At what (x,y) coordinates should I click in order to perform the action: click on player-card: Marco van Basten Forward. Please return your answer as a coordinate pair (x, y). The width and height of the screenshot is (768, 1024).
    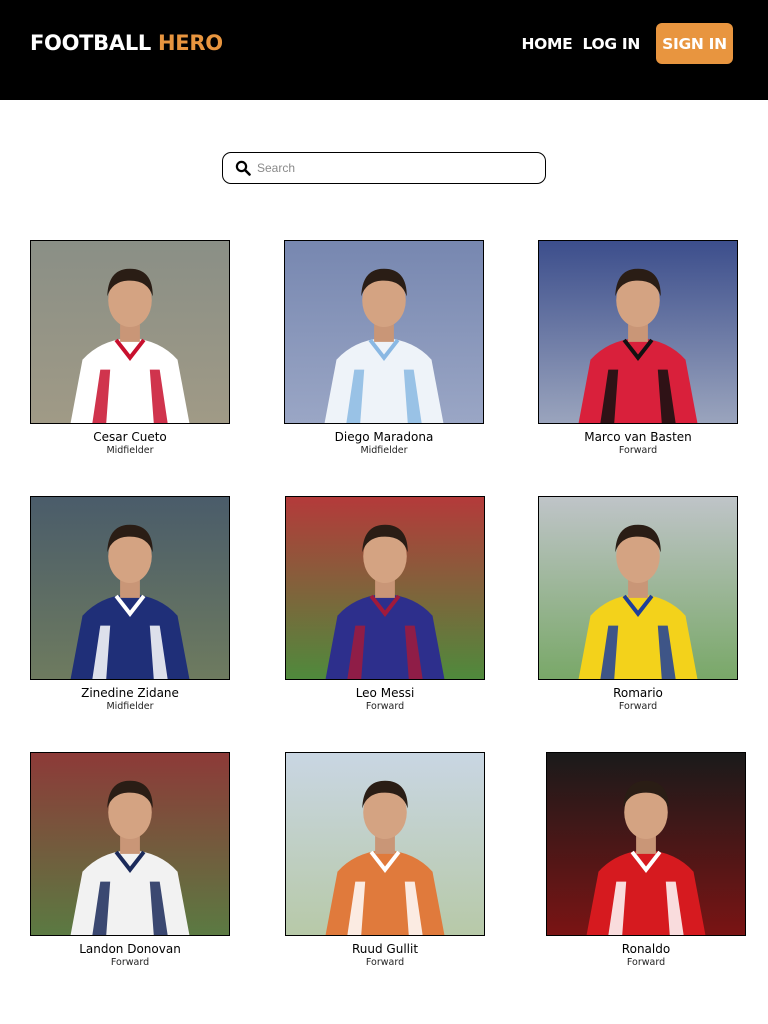
    Looking at the image, I should click on (638, 348).